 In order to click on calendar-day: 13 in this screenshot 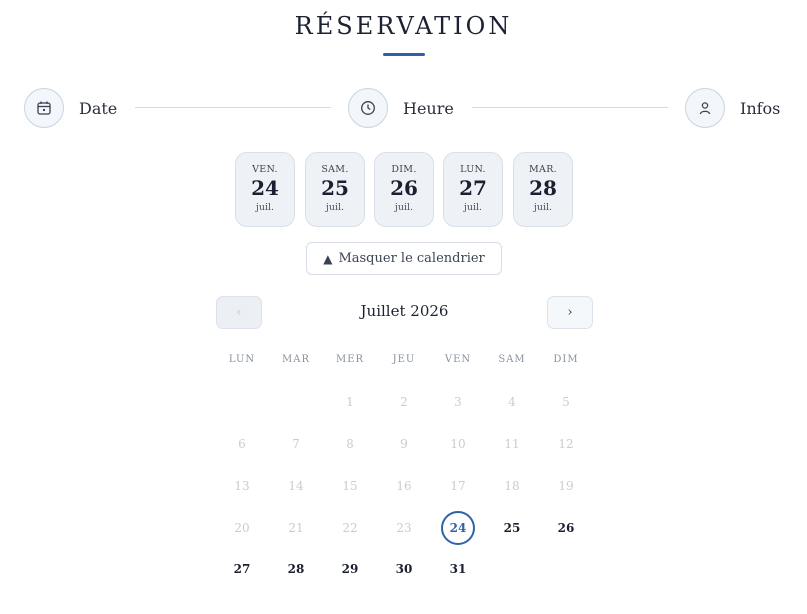, I will do `click(242, 486)`.